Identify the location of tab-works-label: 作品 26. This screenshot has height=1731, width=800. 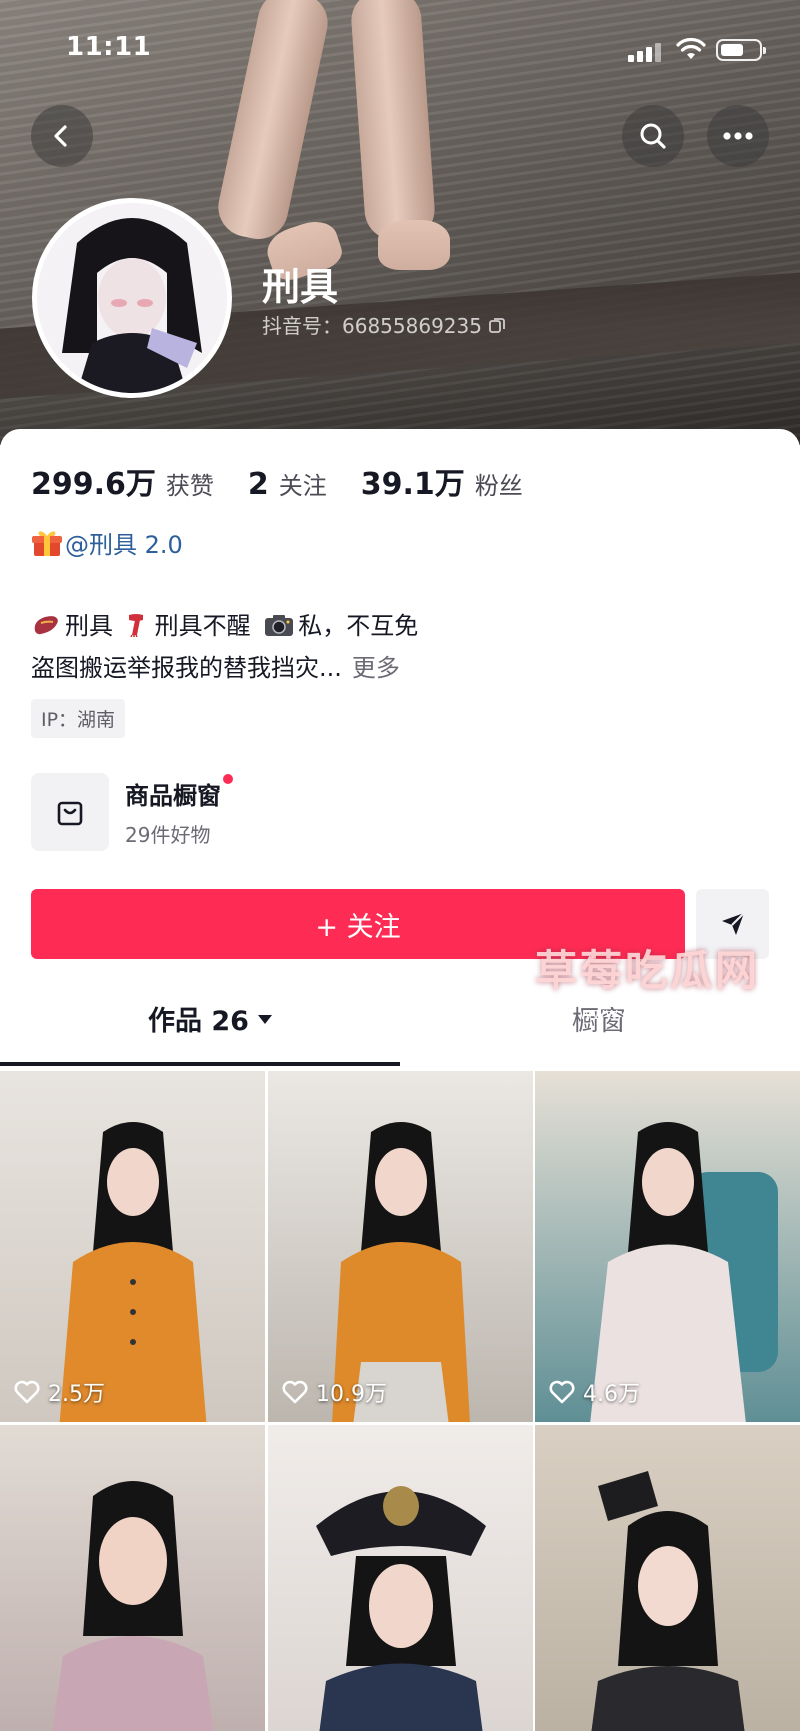
(198, 1021).